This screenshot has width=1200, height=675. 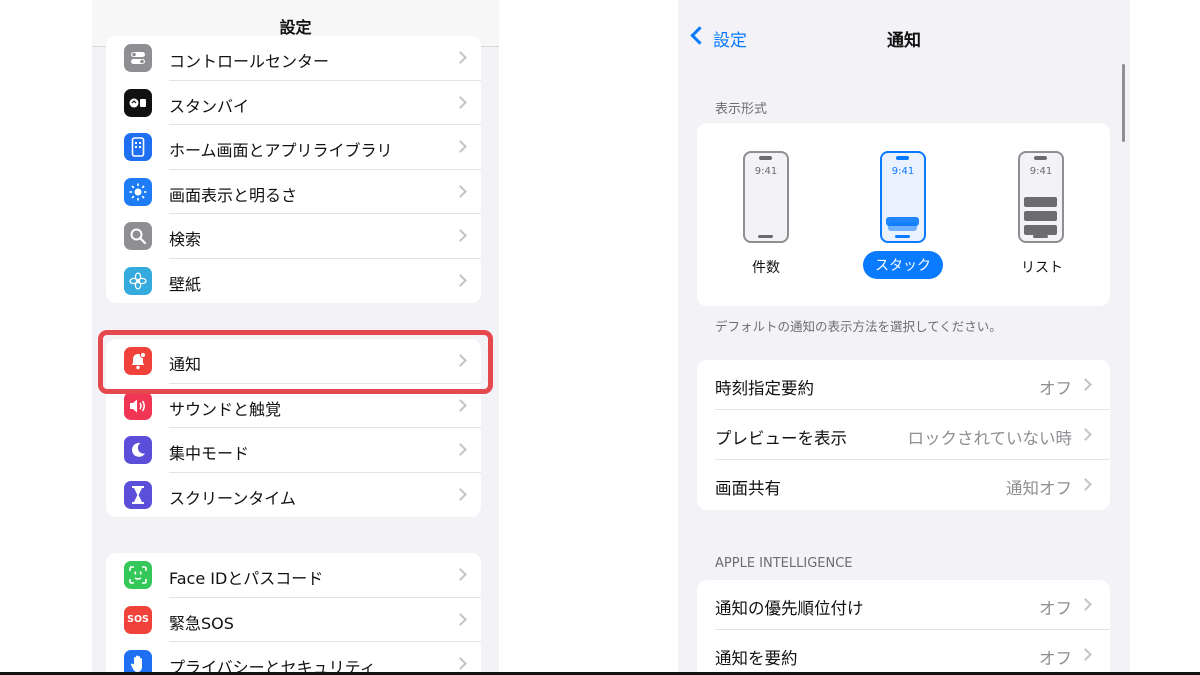 What do you see at coordinates (1039, 488) in the screenshot?
I see `row-value: 通知オフ` at bounding box center [1039, 488].